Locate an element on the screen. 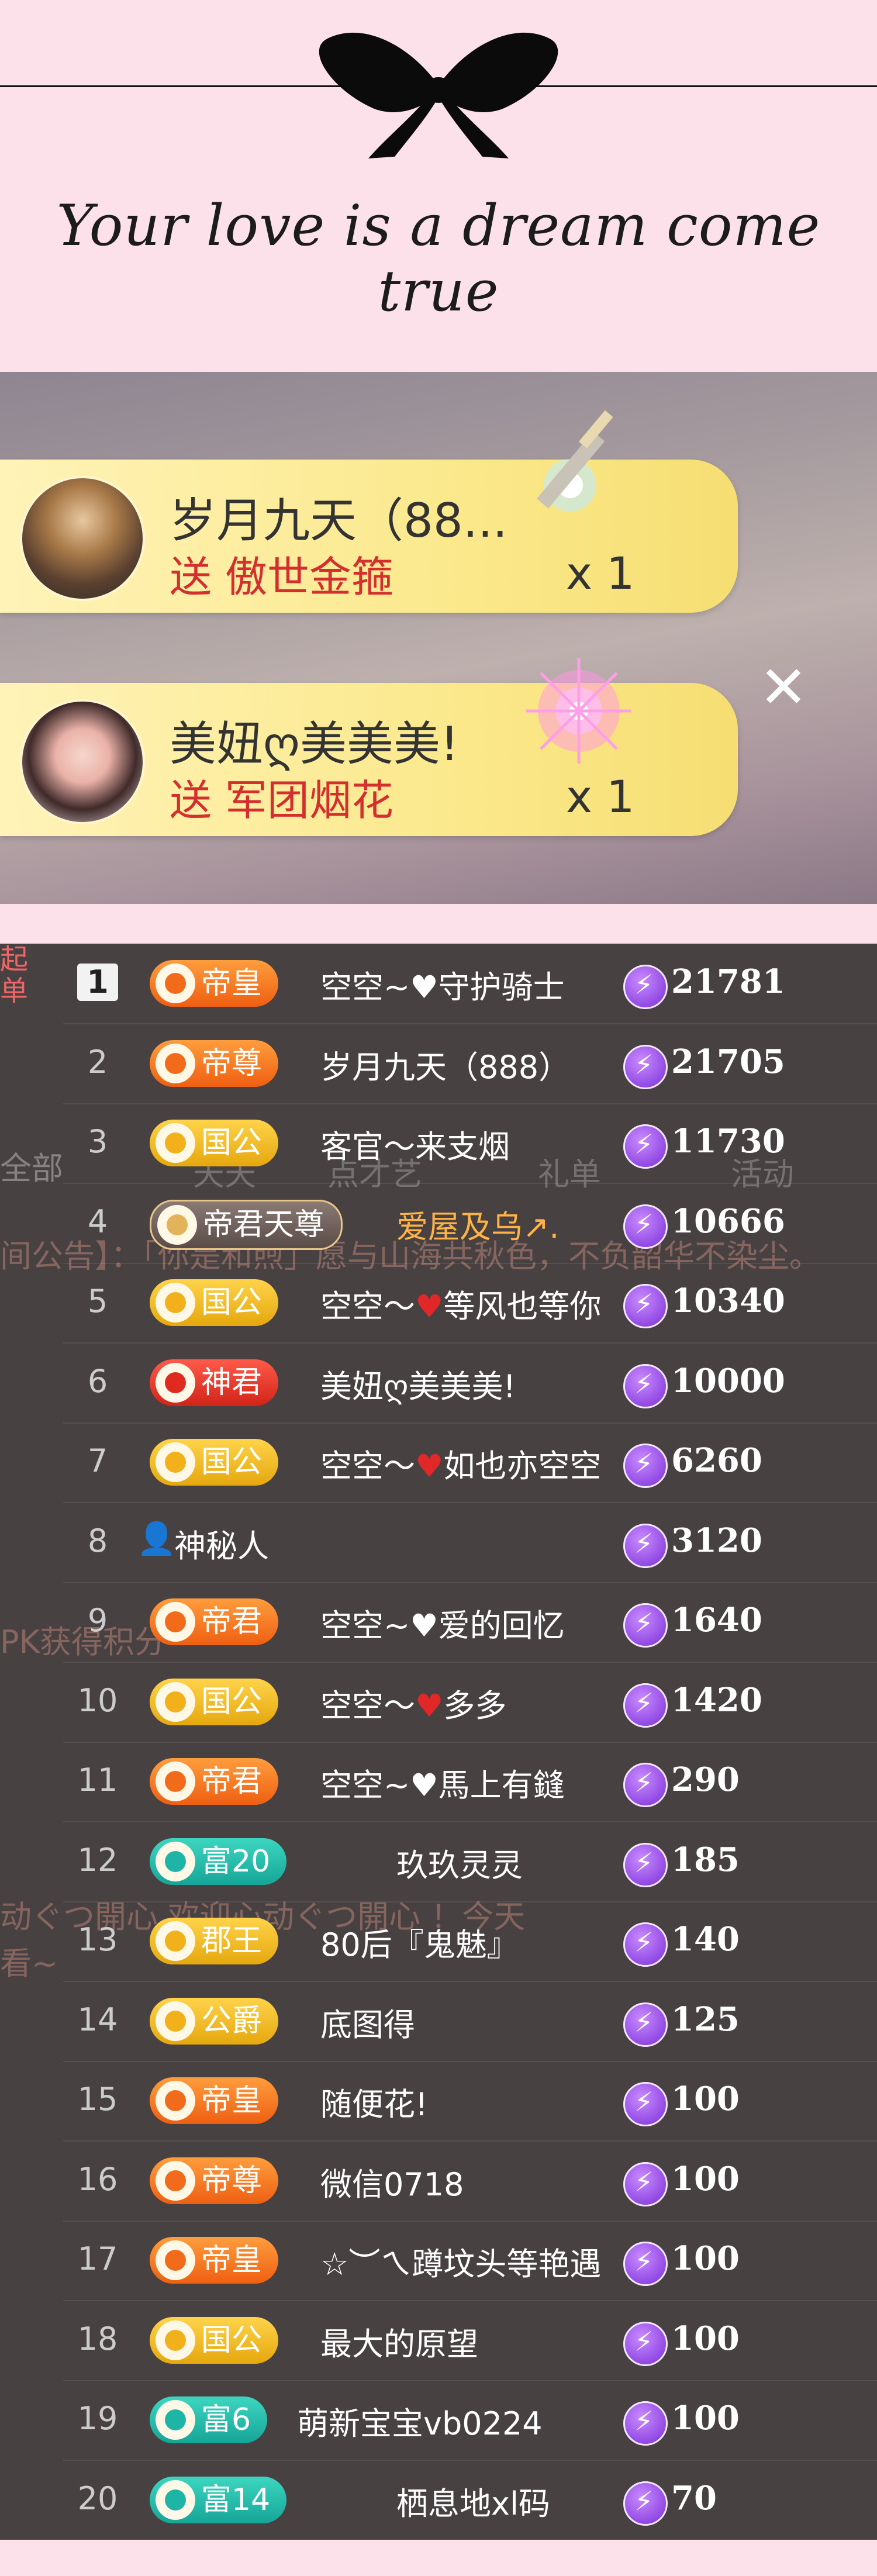  rank-row: 3 国公 客官～来支烟 11730 is located at coordinates (470, 1143).